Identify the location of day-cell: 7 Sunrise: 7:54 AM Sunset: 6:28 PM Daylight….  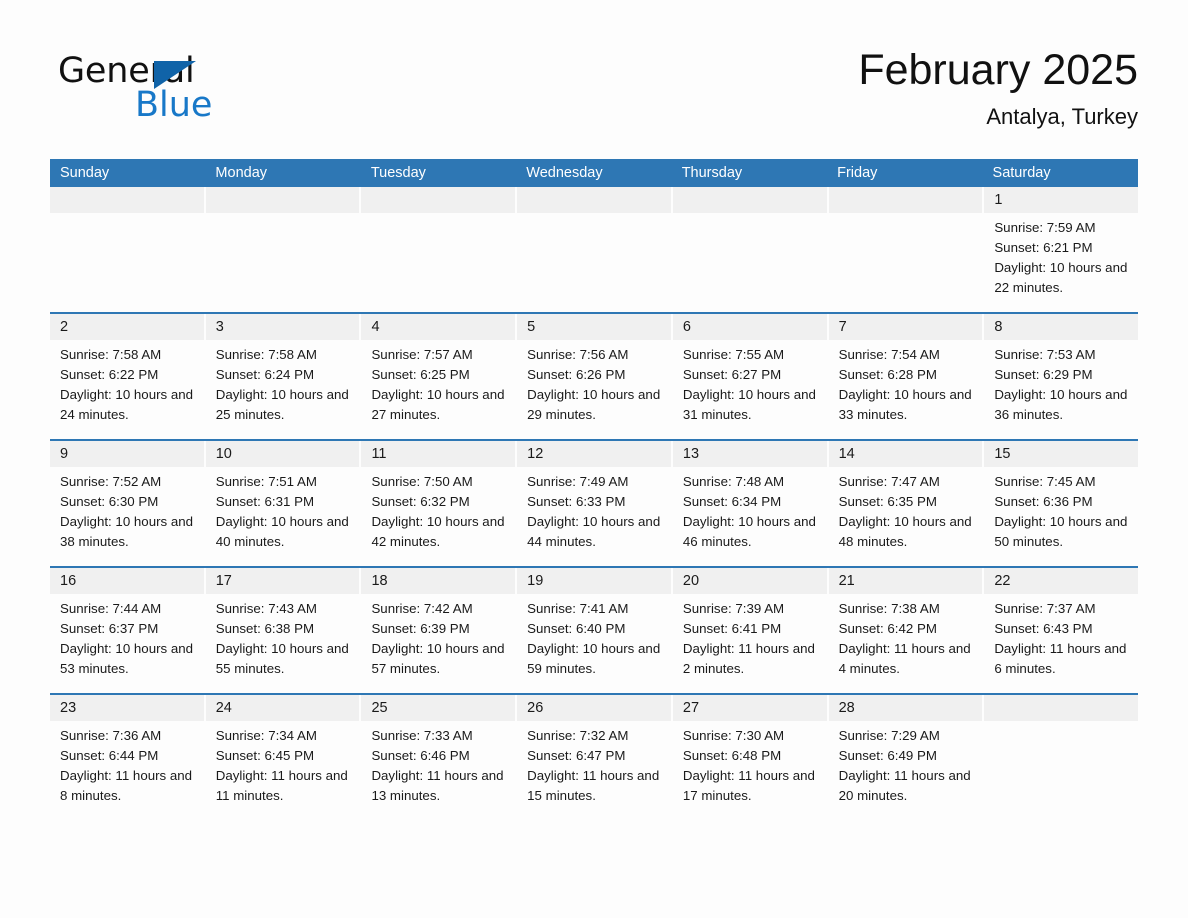
(906, 376).